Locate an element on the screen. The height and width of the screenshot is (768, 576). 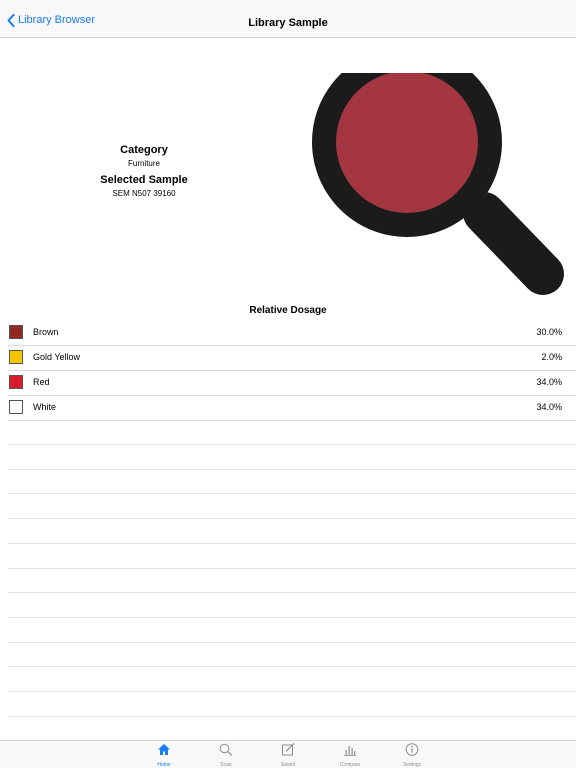
dosage-percent: 30.0% is located at coordinates (549, 332).